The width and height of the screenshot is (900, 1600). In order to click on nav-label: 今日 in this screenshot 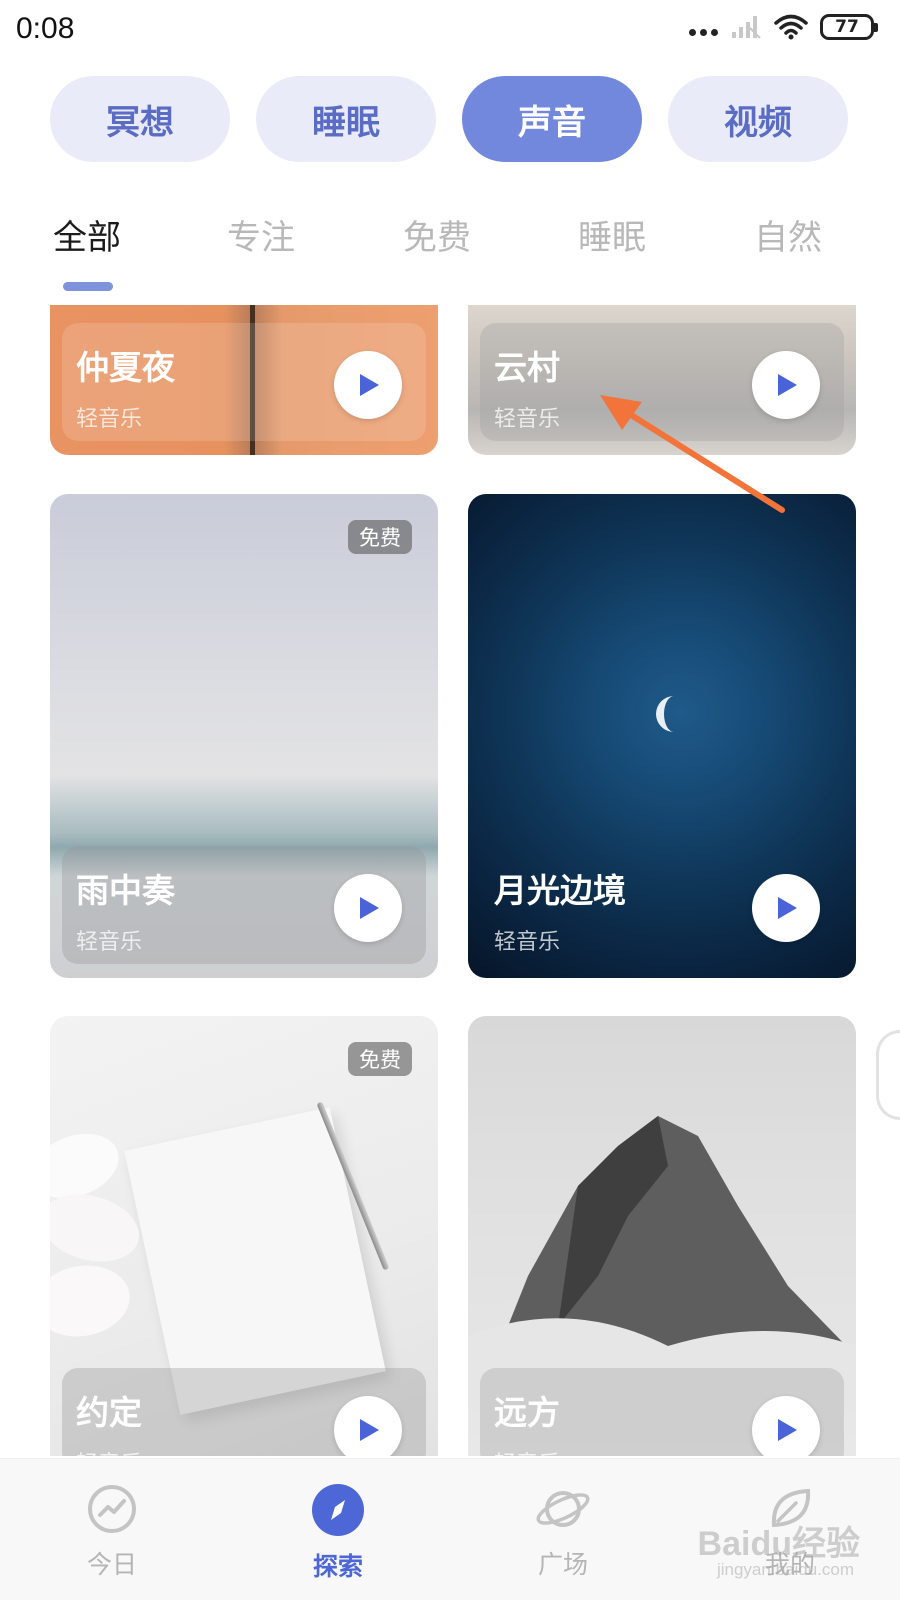, I will do `click(111, 1564)`.